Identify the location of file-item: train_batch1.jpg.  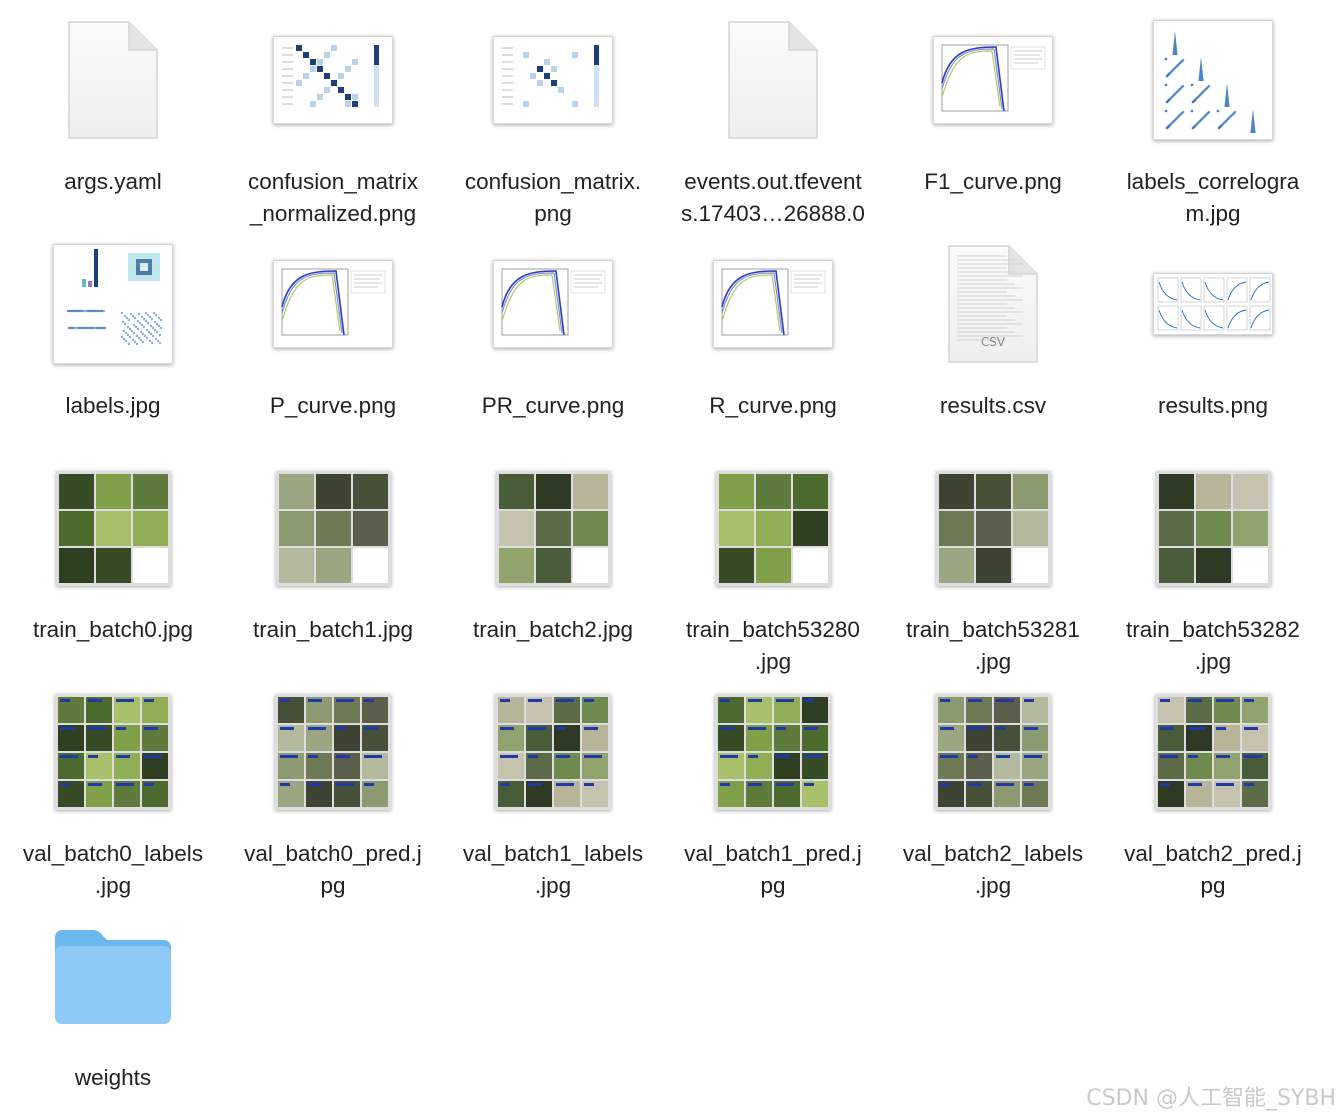
(333, 552).